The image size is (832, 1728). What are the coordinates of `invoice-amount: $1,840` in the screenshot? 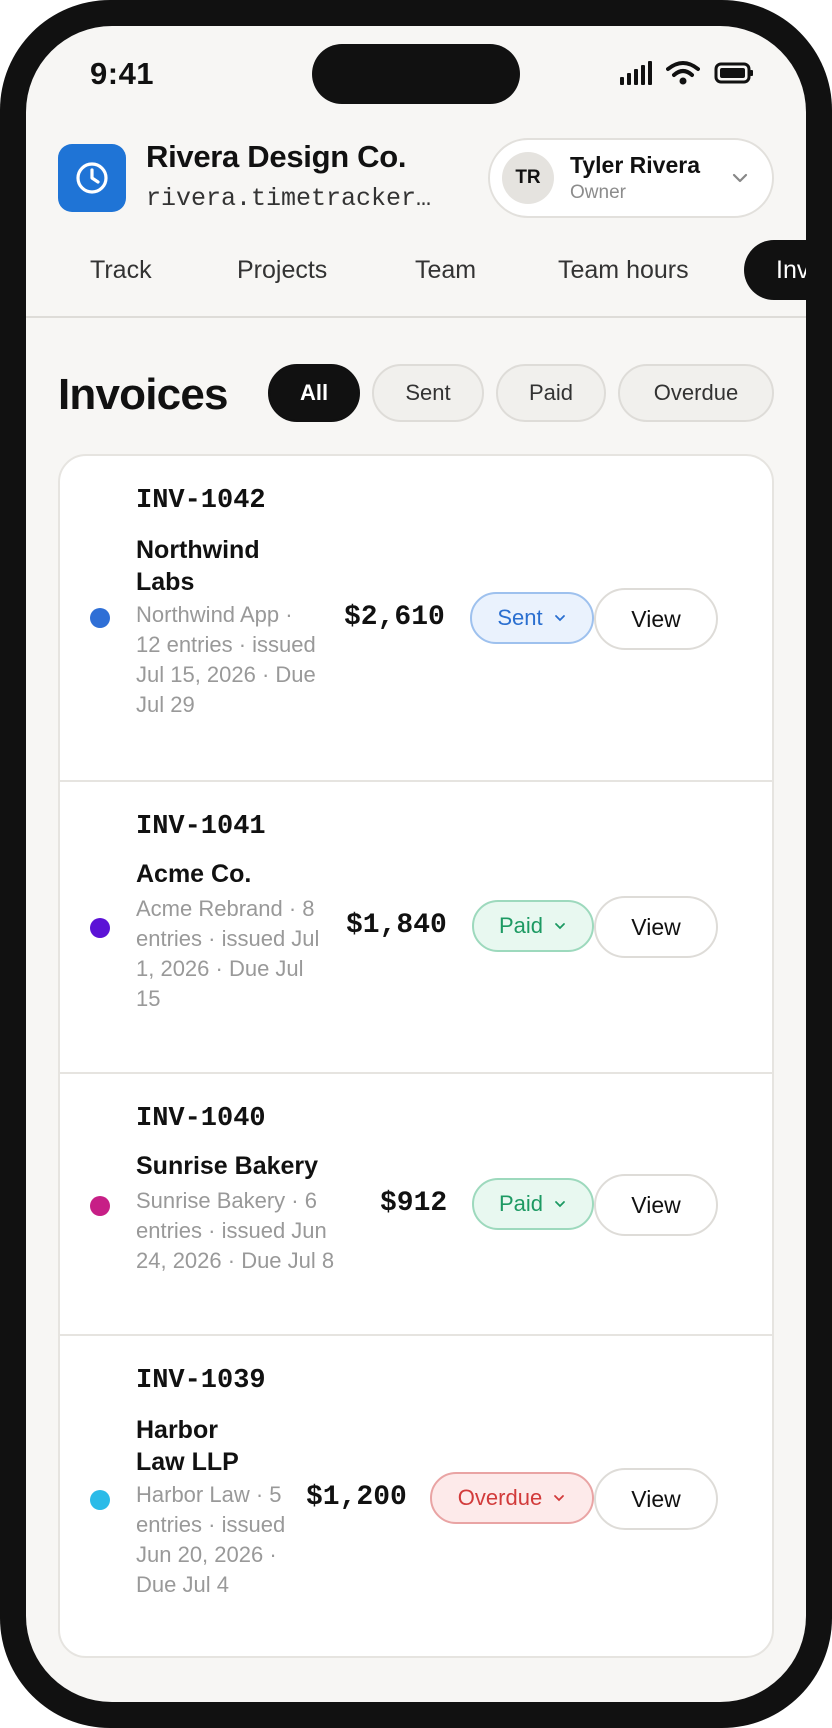 It's located at (396, 925).